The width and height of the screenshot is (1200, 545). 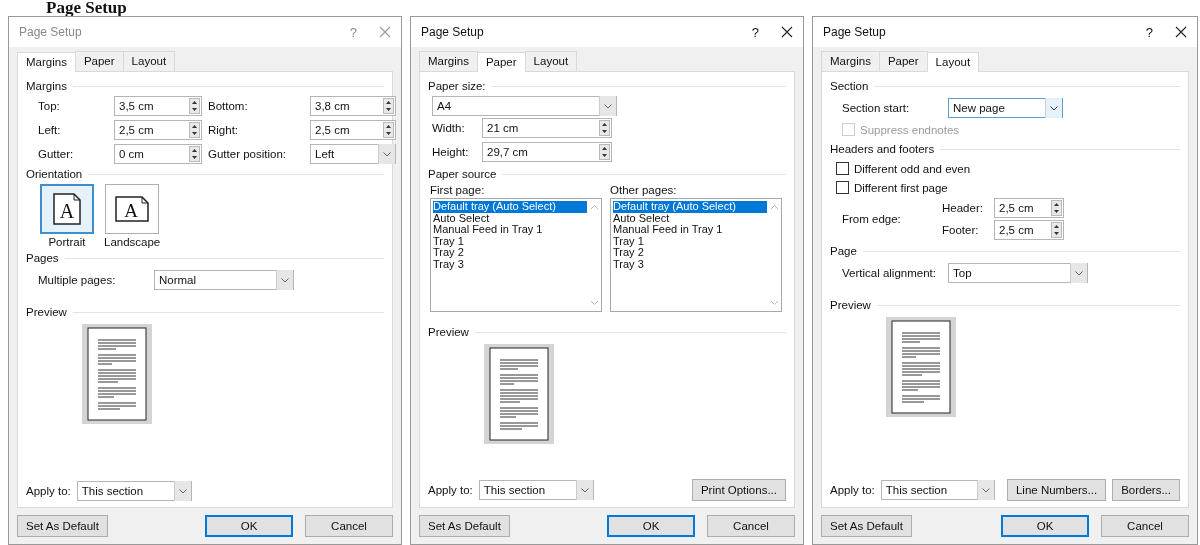 I want to click on spin-field: 0 cm, so click(x=158, y=154).